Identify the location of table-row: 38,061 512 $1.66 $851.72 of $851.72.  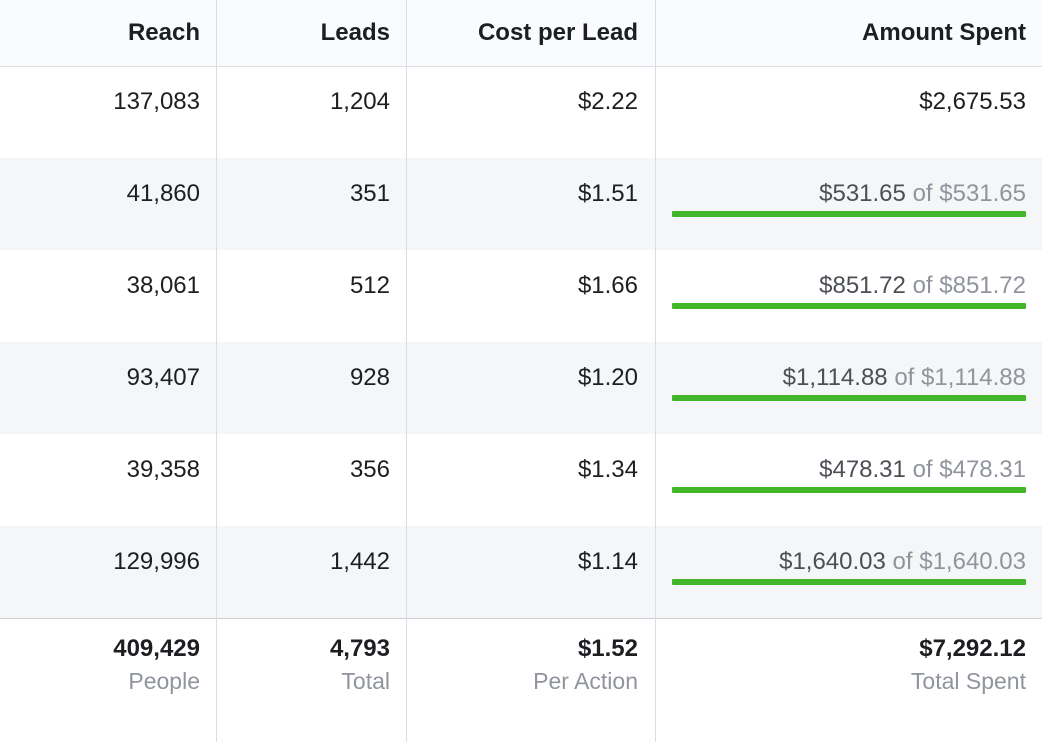
(521, 296).